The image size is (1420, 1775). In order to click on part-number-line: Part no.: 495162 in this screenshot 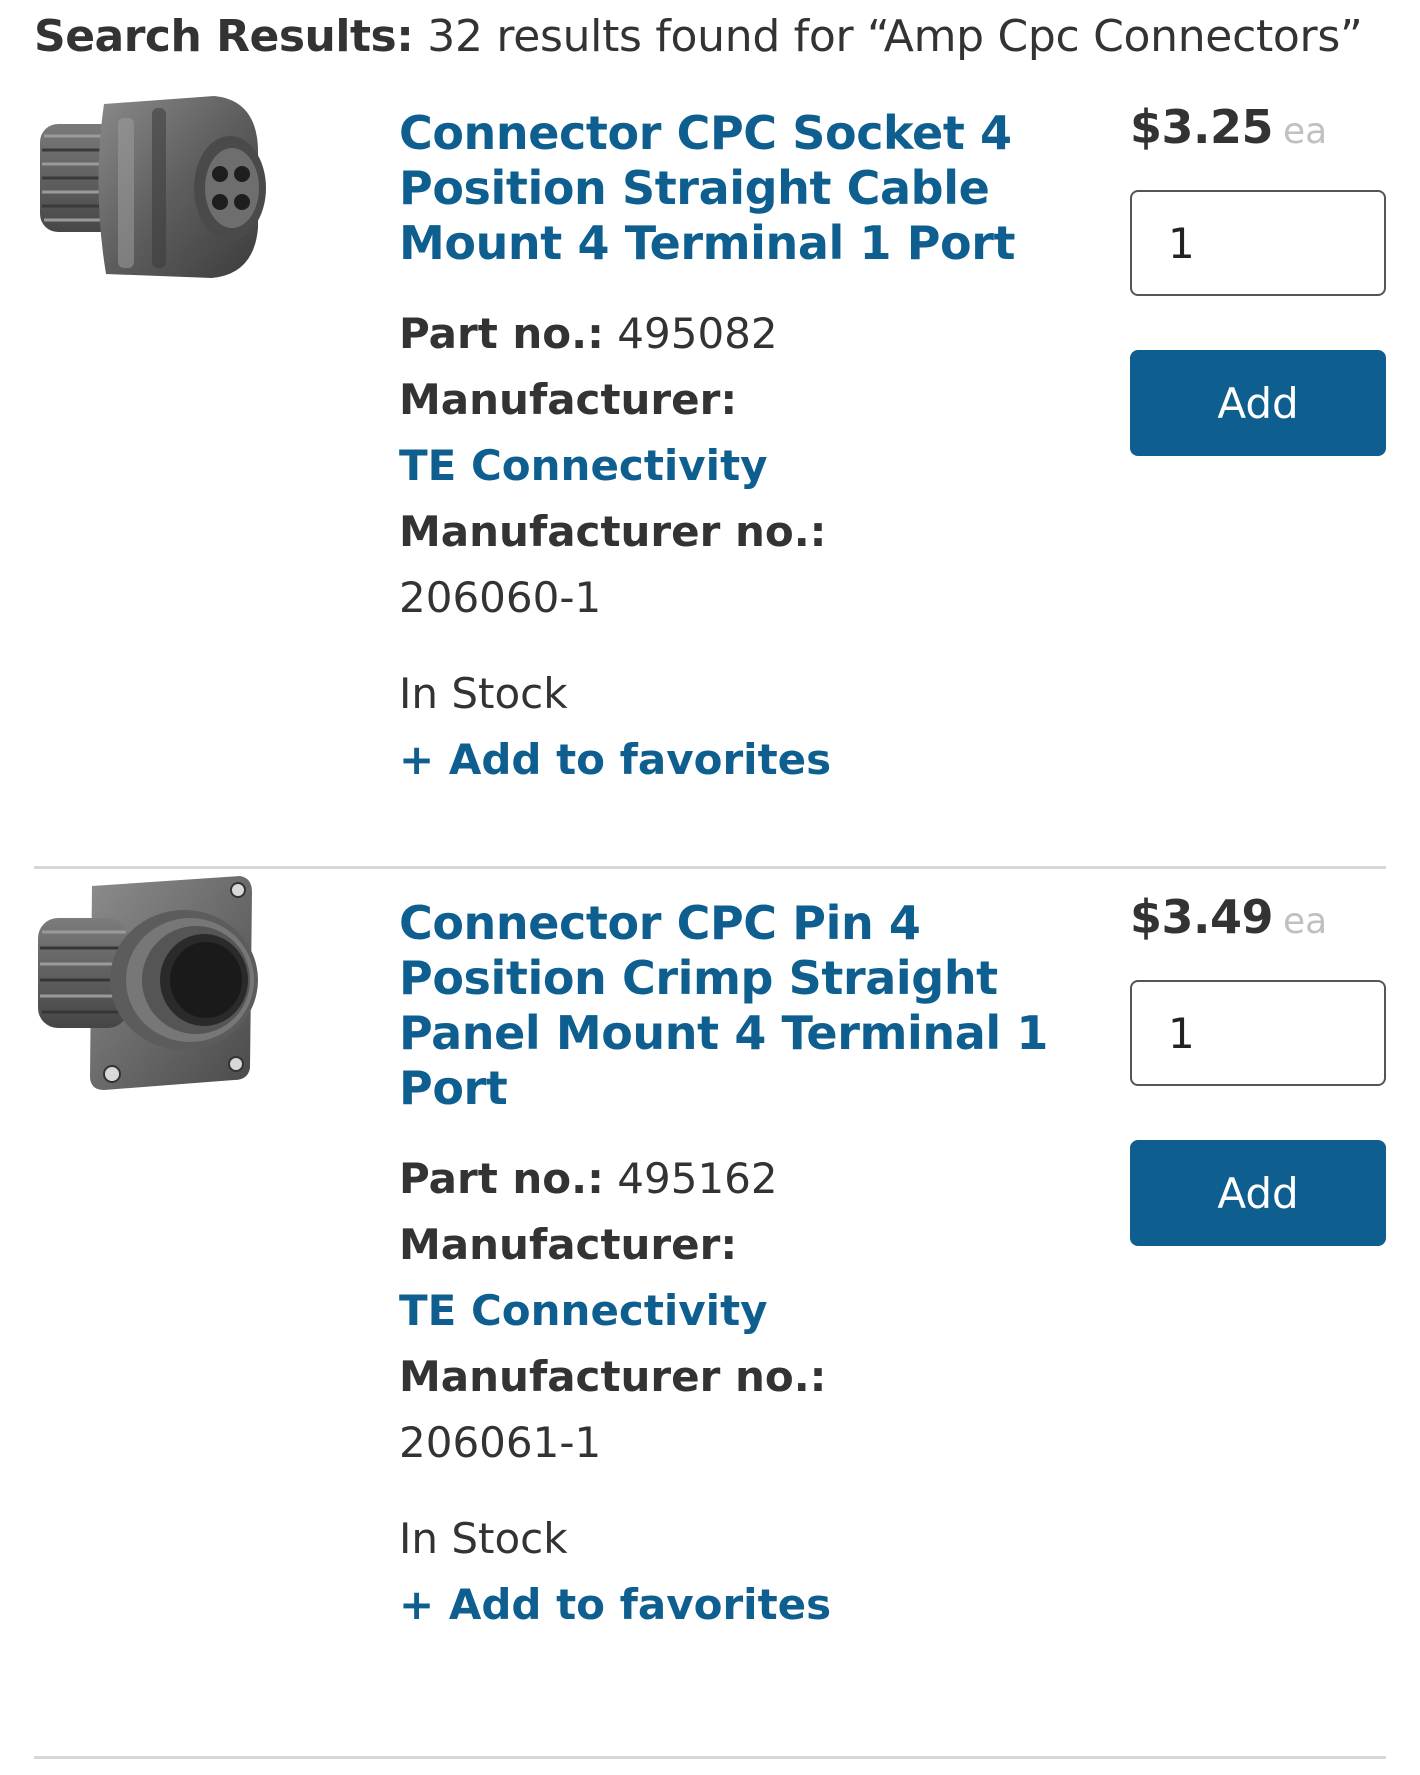, I will do `click(724, 1179)`.